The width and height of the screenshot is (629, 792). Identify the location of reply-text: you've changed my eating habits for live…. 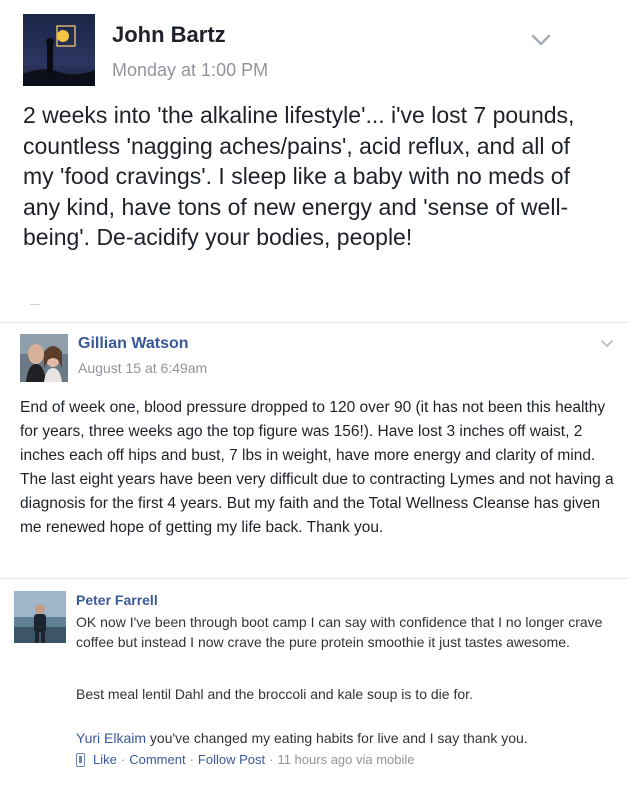
(338, 738).